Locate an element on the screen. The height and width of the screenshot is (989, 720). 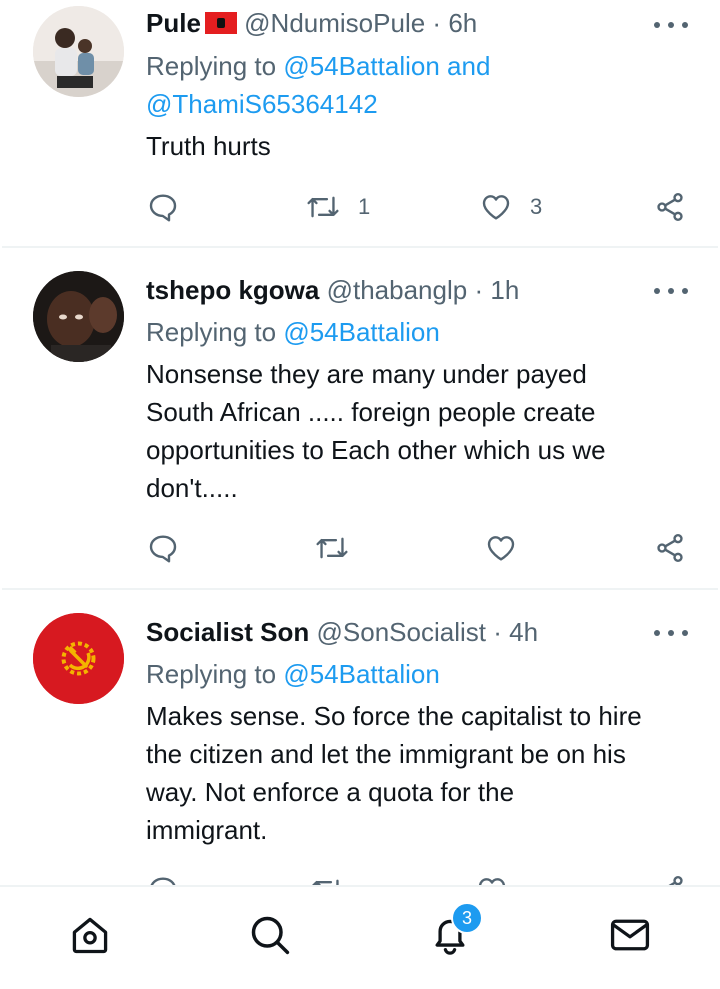
albania-flag-icon is located at coordinates (220, 23).